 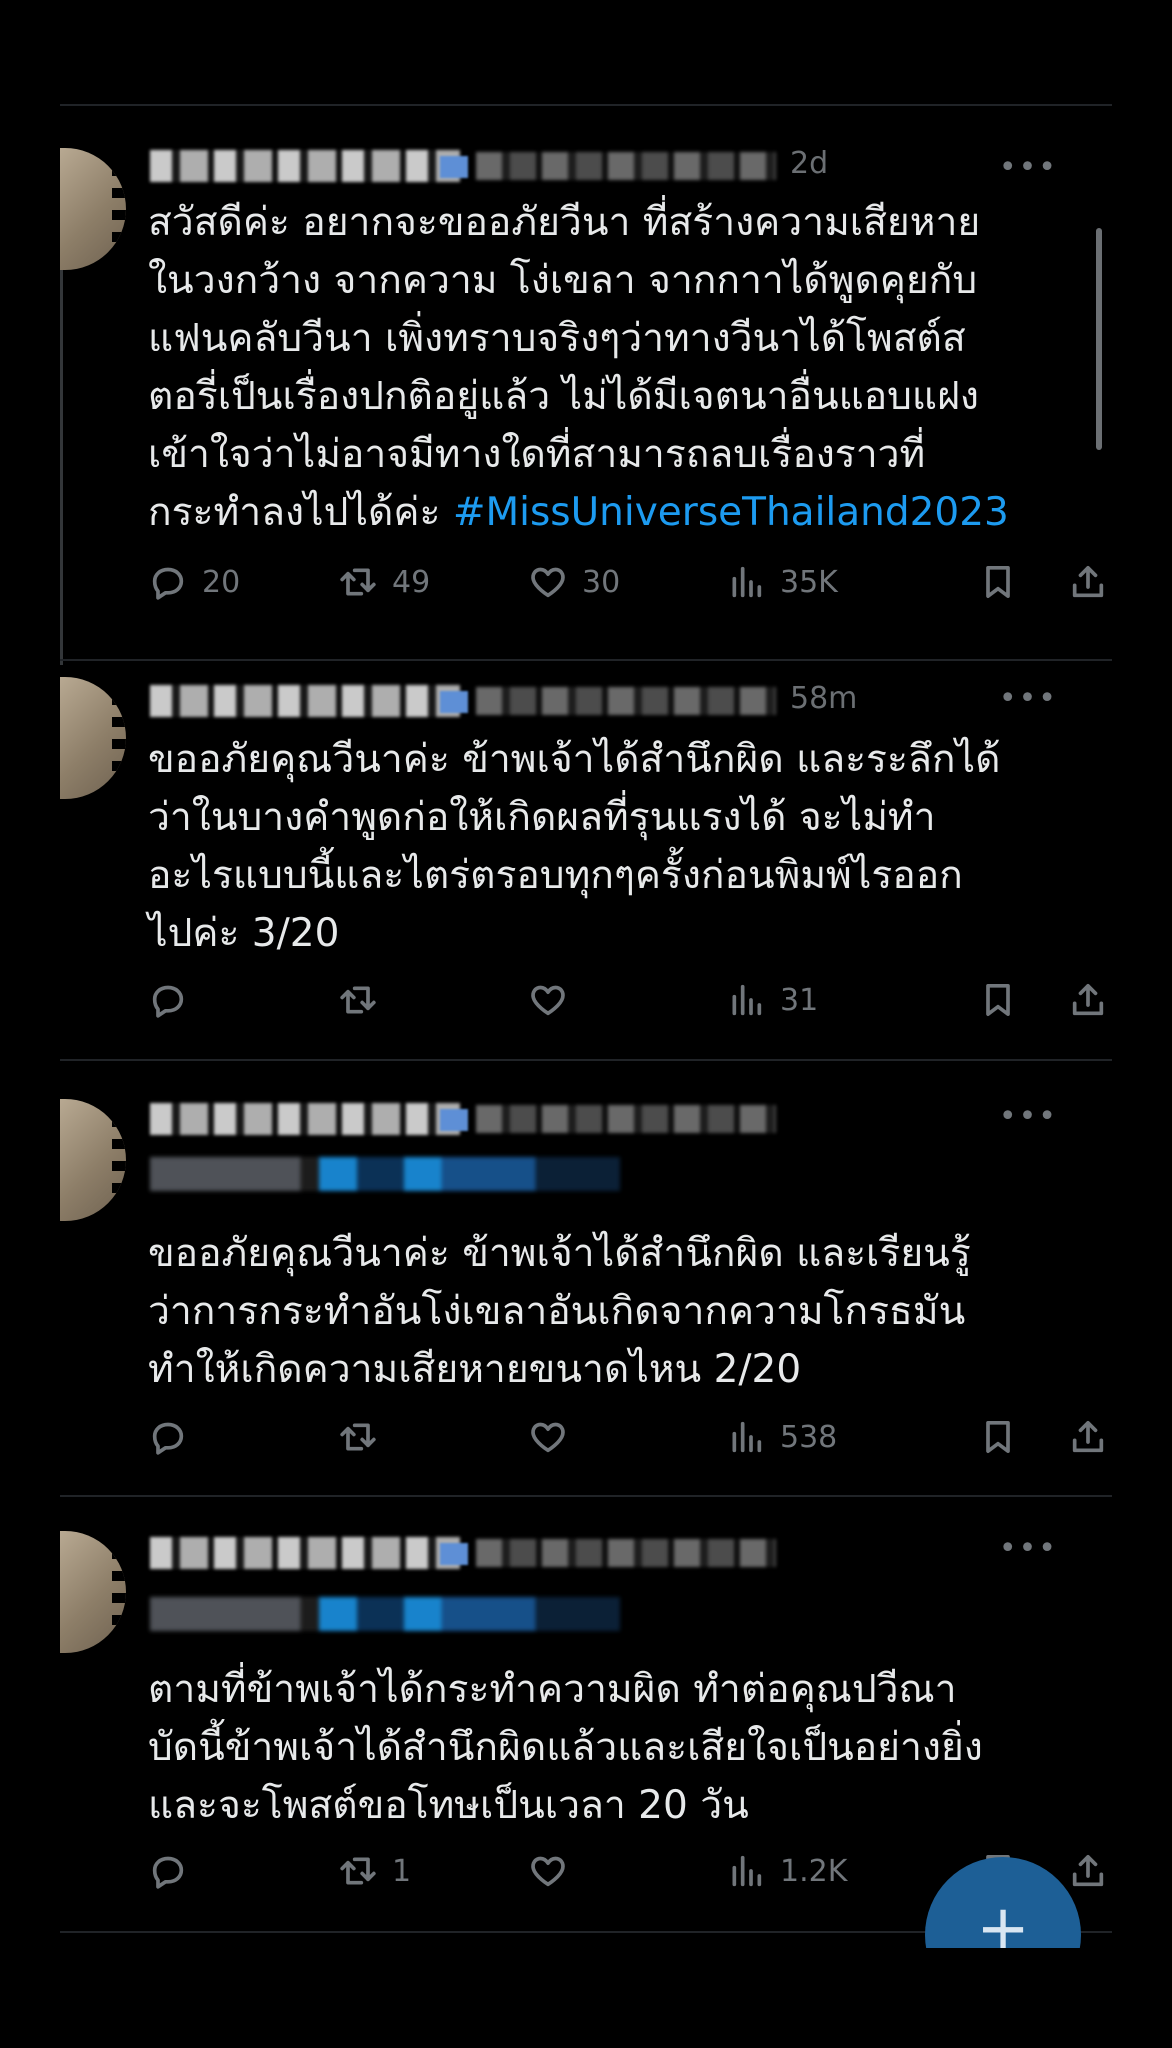 What do you see at coordinates (799, 1000) in the screenshot?
I see `views-count: 31` at bounding box center [799, 1000].